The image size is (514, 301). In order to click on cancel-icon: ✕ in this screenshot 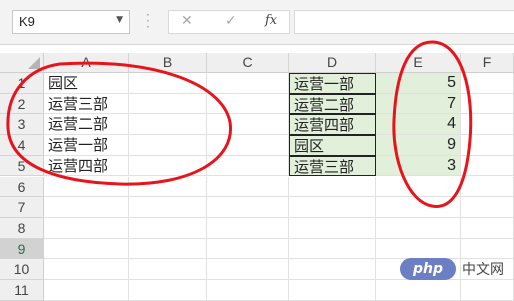, I will do `click(187, 21)`.